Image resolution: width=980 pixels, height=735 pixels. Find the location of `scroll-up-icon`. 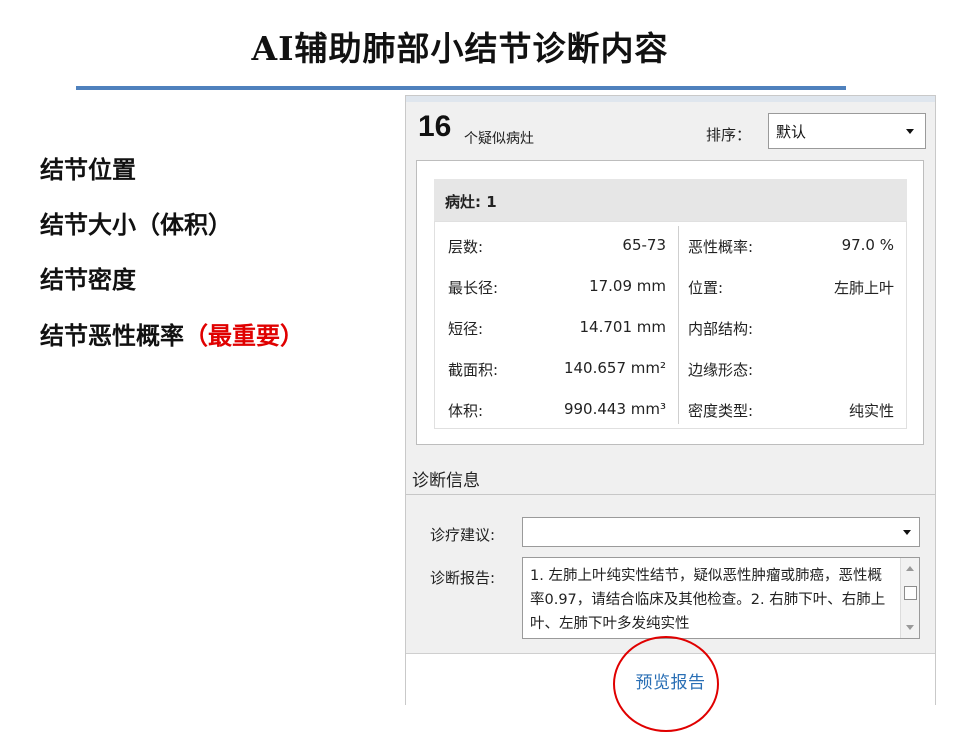

scroll-up-icon is located at coordinates (910, 568).